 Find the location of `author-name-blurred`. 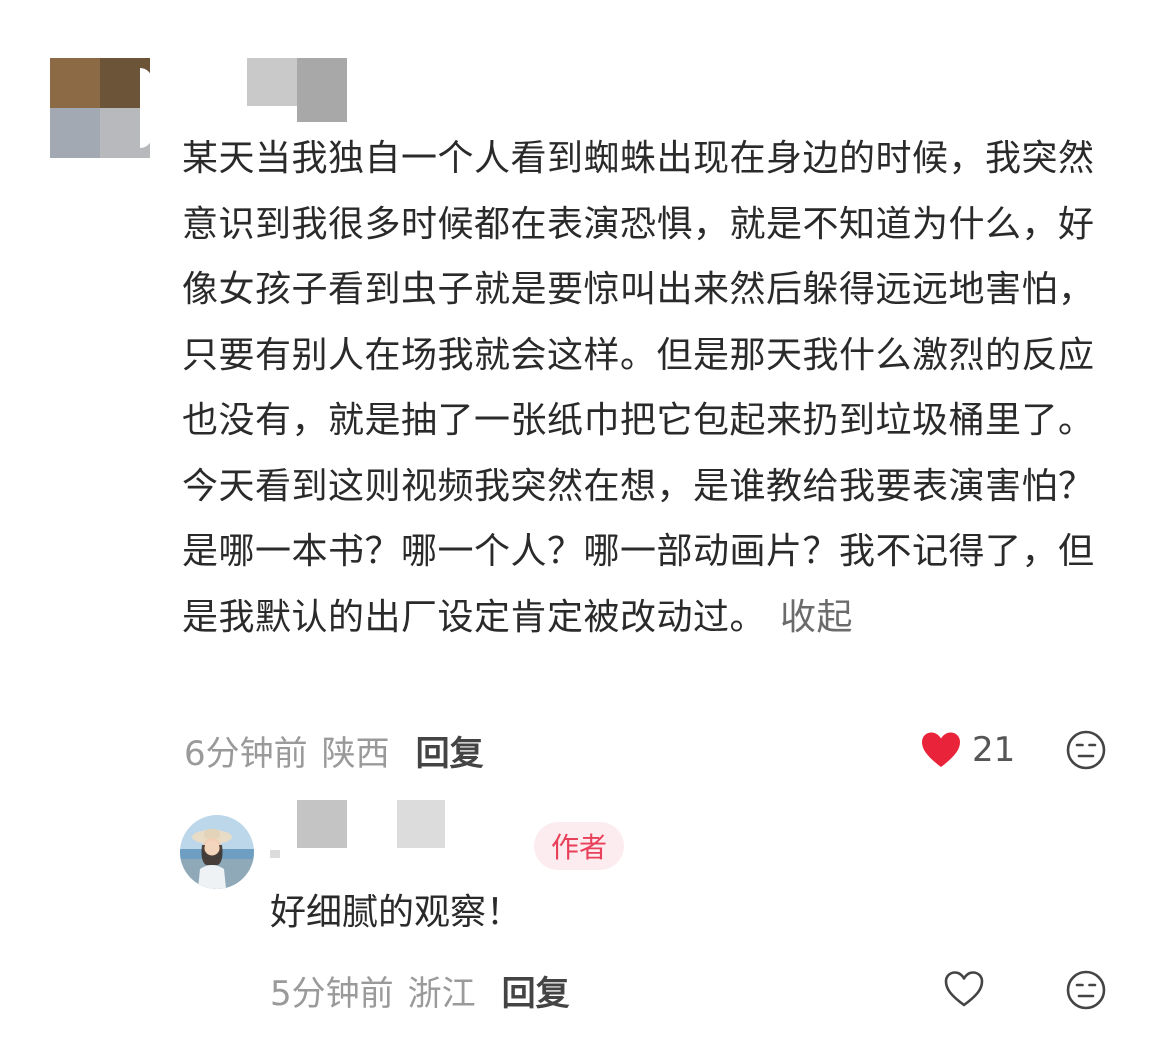

author-name-blurred is located at coordinates (360, 831).